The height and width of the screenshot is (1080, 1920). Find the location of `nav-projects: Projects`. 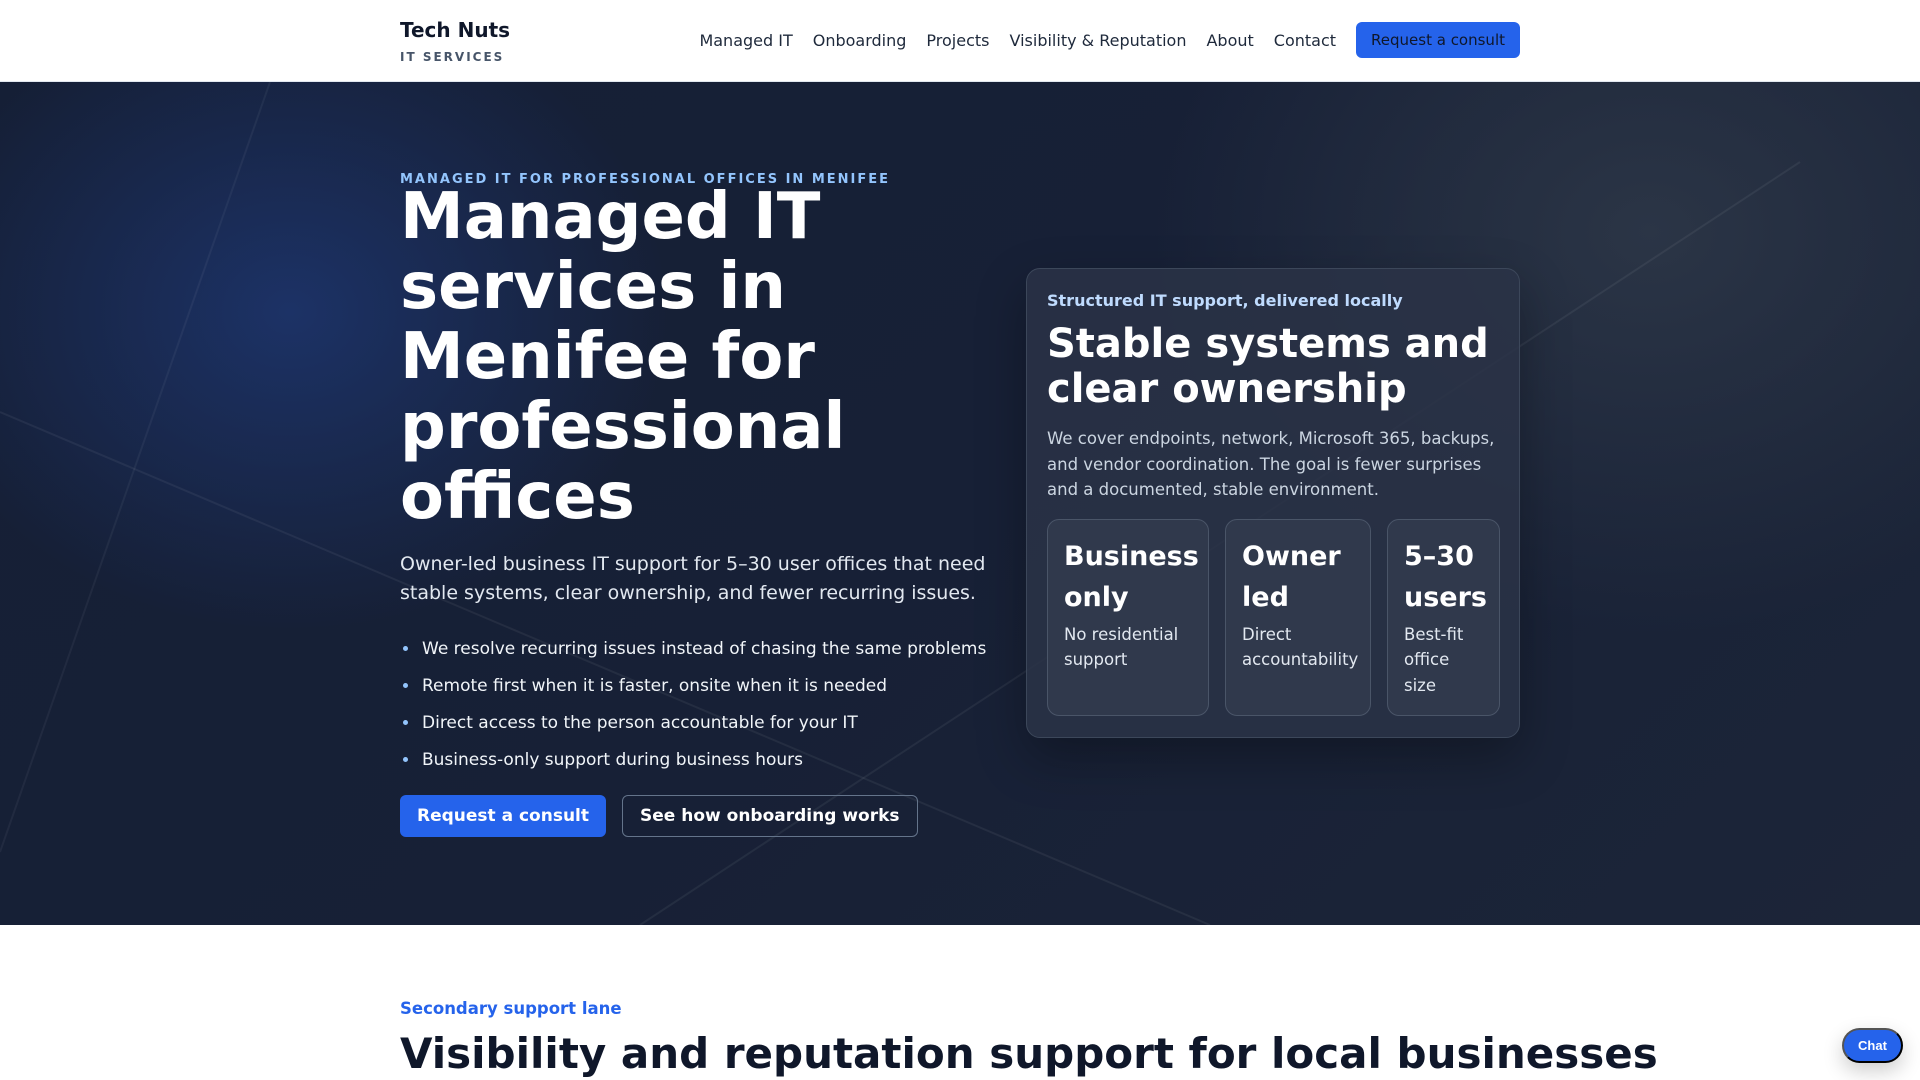

nav-projects: Projects is located at coordinates (957, 40).